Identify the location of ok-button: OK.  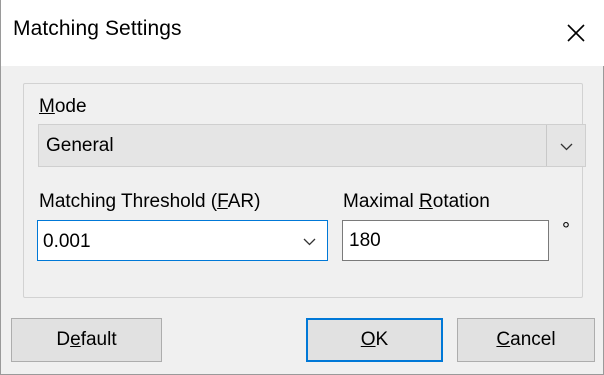
(374, 340).